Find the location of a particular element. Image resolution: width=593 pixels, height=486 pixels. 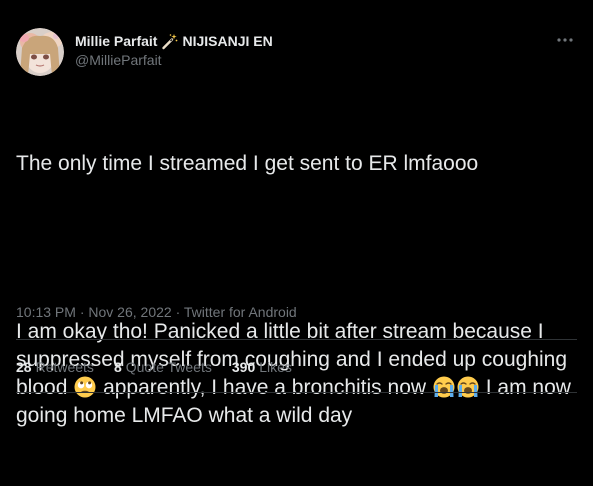

tweet-date: Nov 26, 2022 is located at coordinates (129, 312).